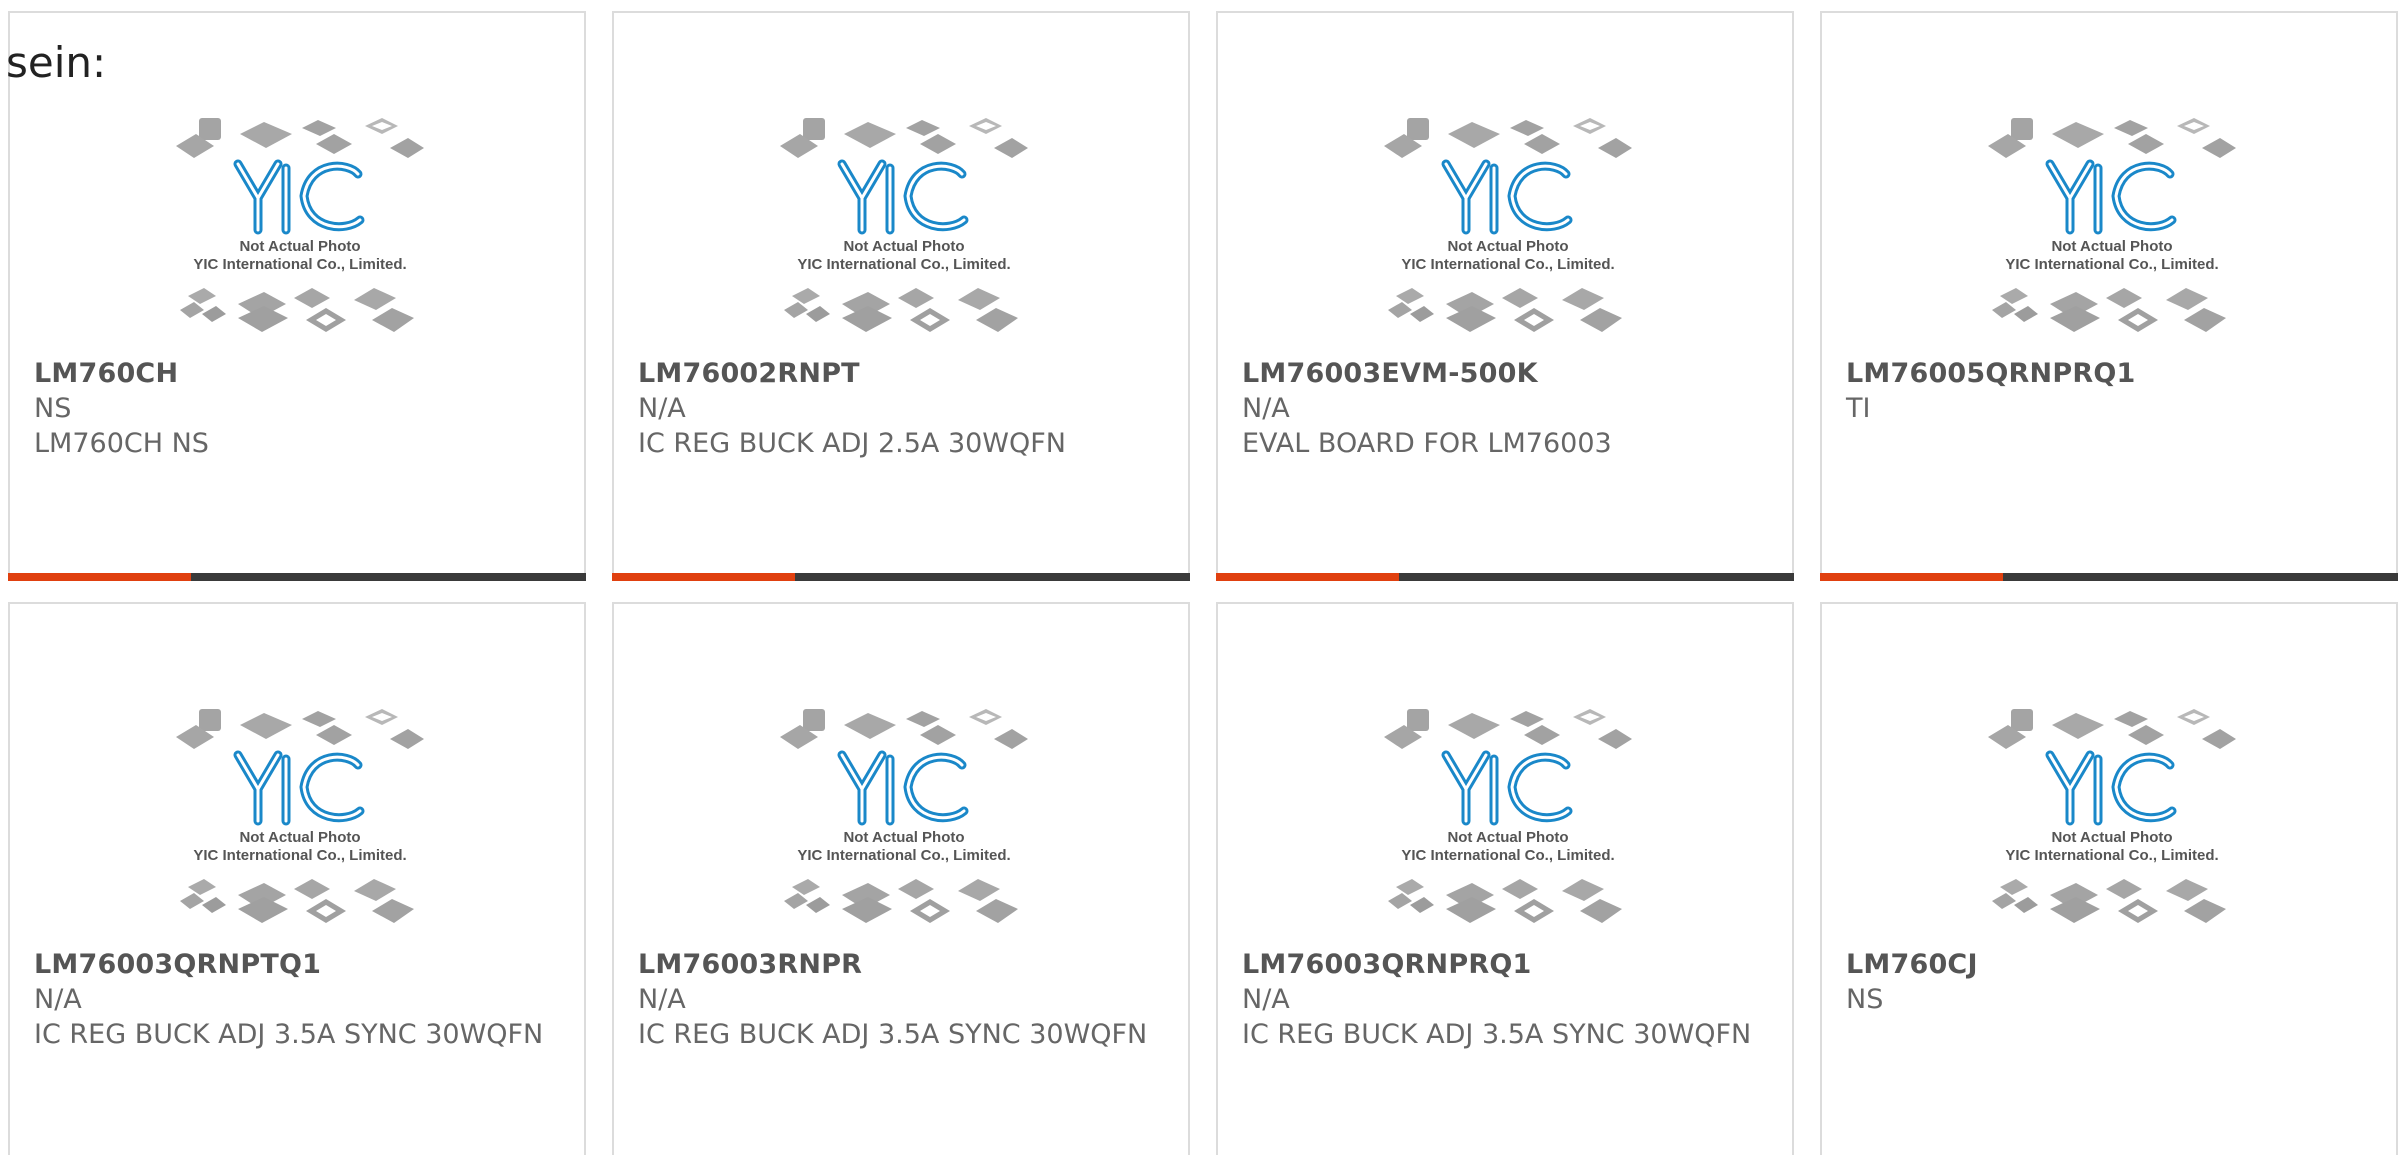 Image resolution: width=2400 pixels, height=1155 pixels. What do you see at coordinates (56, 62) in the screenshot?
I see `lead-text: sein:` at bounding box center [56, 62].